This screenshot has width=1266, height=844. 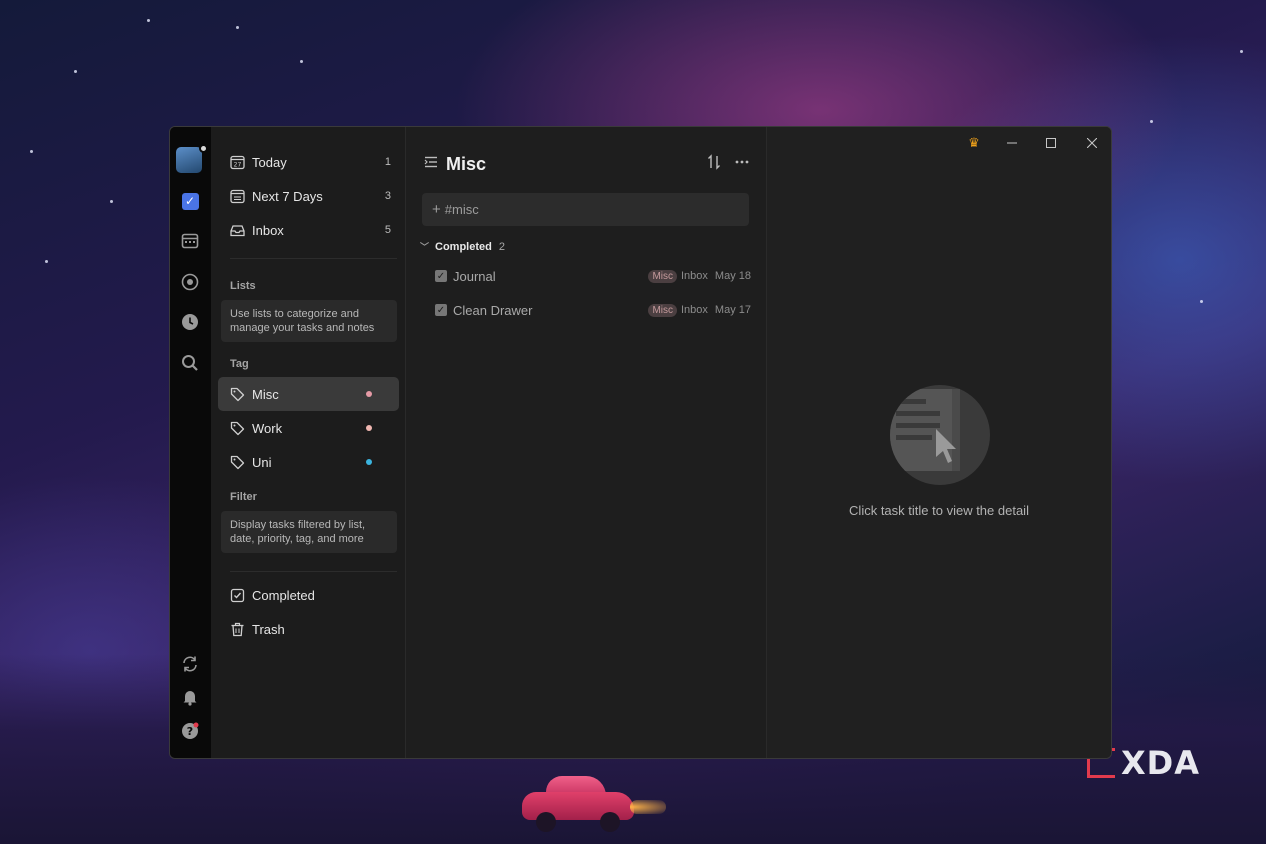 I want to click on sidebar-item-label: Uni, so click(x=262, y=462).